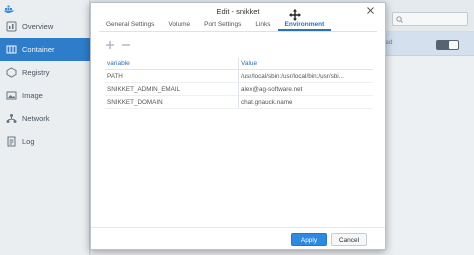  I want to click on env-variable-cell: SNIKKET_DOMAIN, so click(172, 102).